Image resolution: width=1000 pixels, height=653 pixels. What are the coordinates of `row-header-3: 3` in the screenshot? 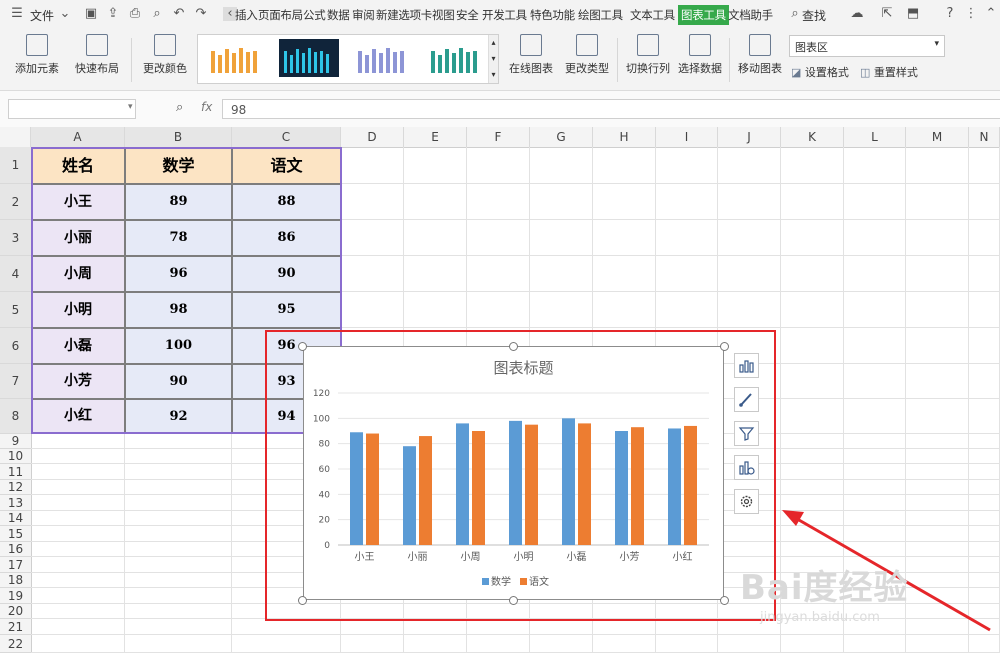 It's located at (15, 238).